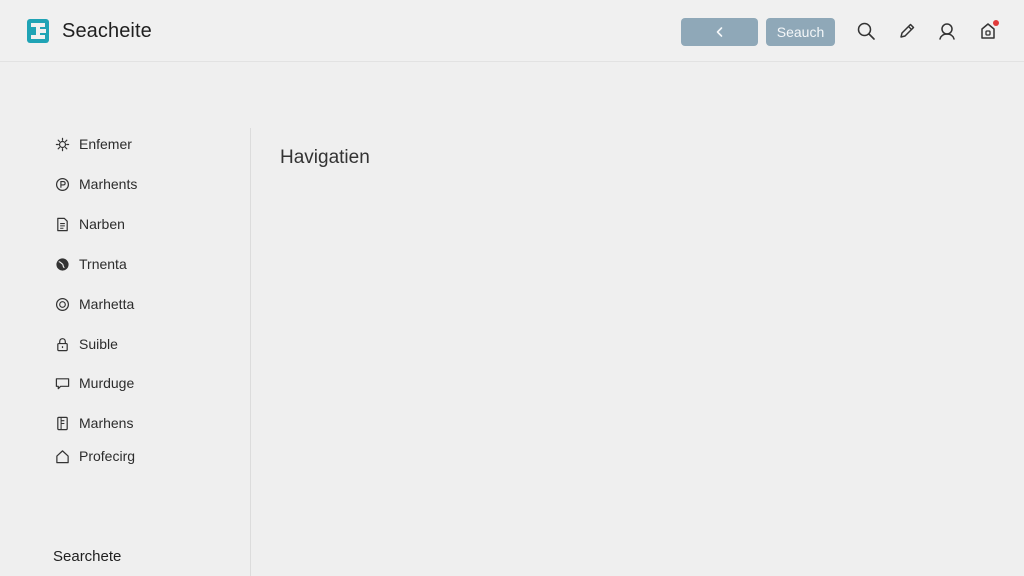  I want to click on sidebar-item-label: Enfemer, so click(105, 144).